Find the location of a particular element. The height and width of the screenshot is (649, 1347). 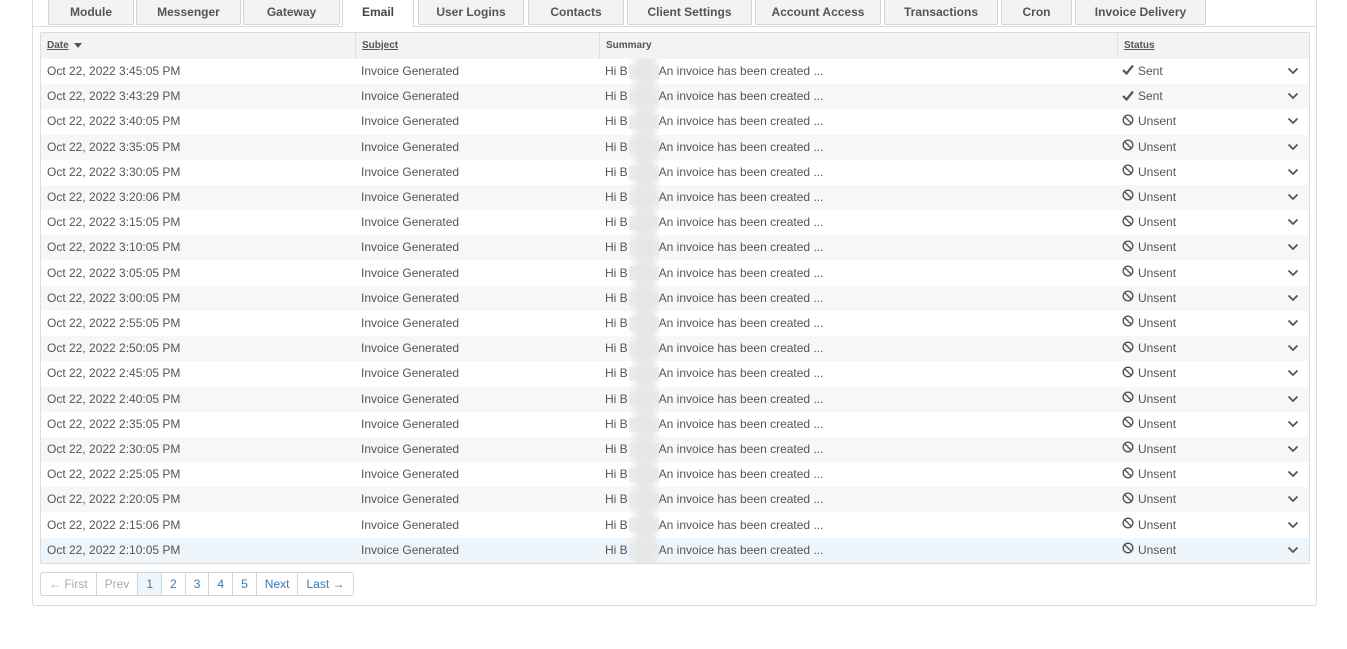

column-header-status-label: Status is located at coordinates (1139, 45).